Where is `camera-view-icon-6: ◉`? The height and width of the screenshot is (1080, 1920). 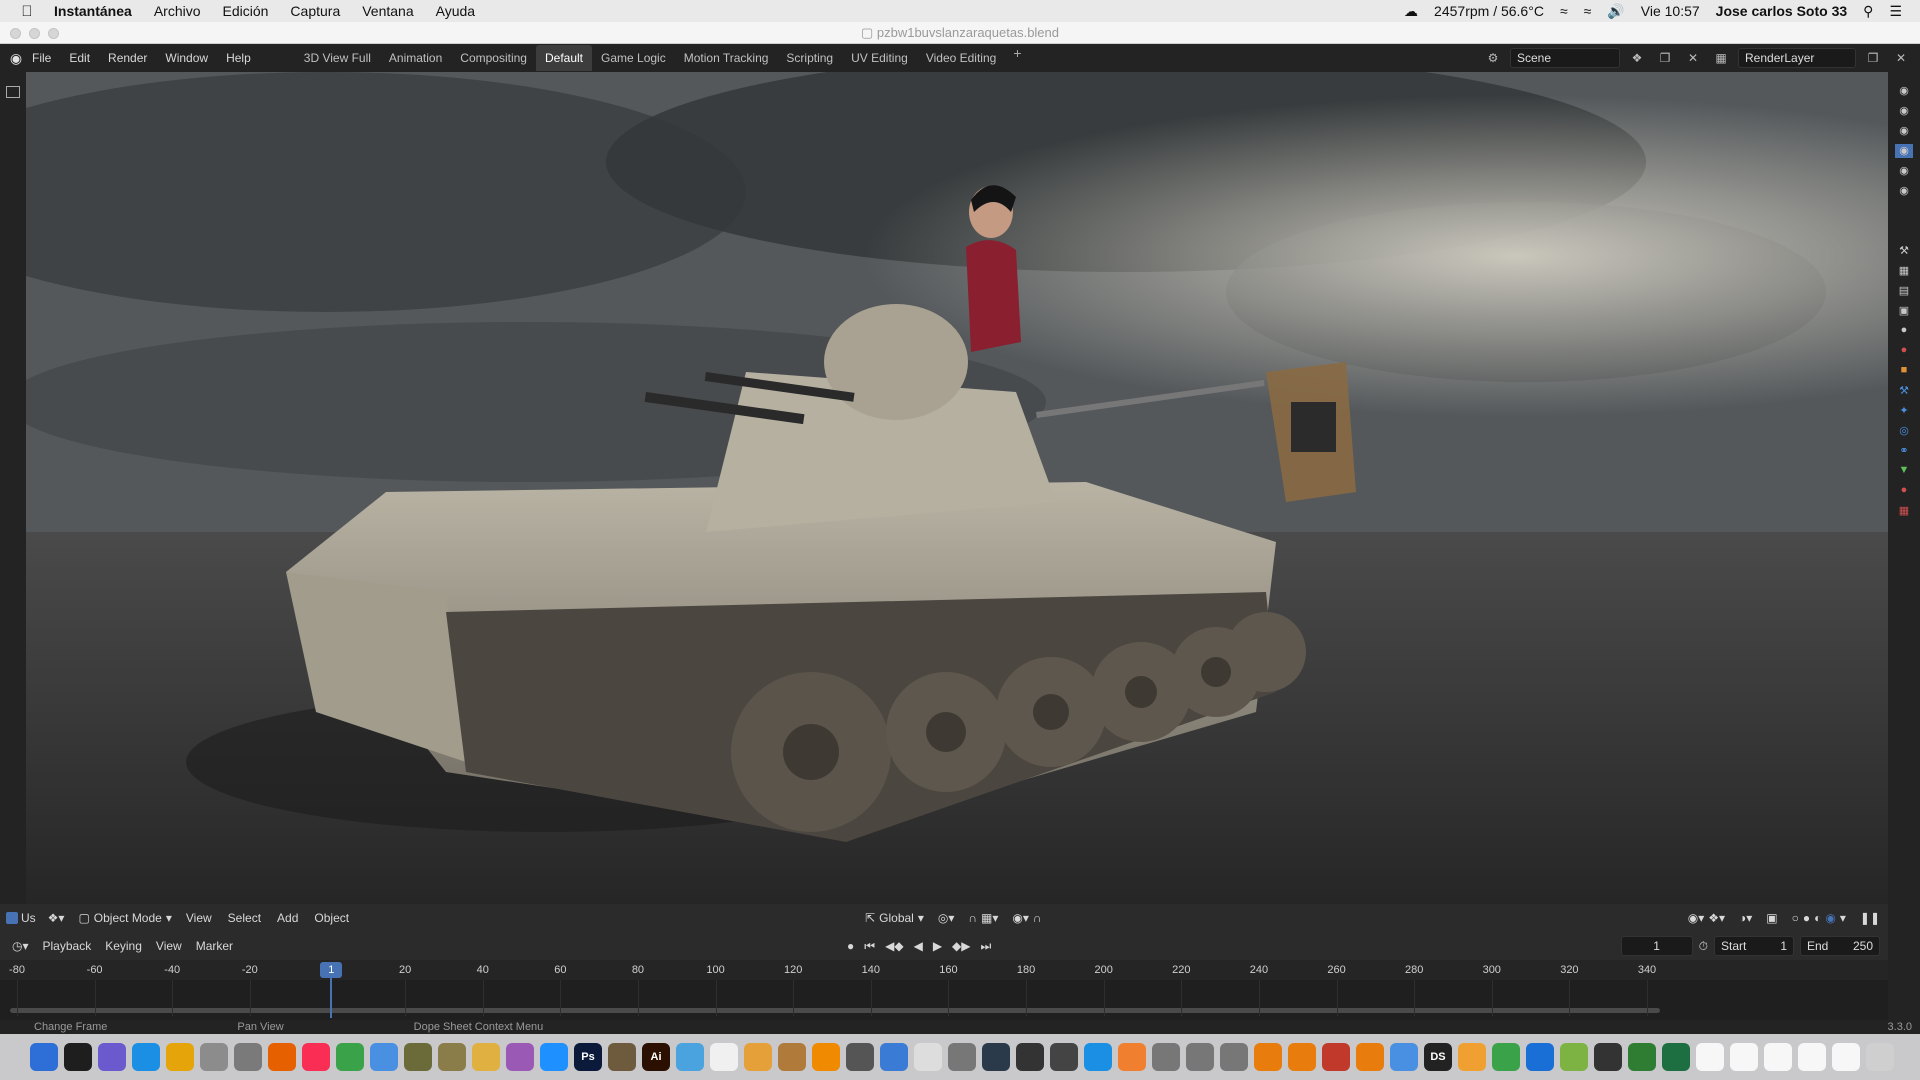
camera-view-icon-6: ◉ is located at coordinates (1904, 191).